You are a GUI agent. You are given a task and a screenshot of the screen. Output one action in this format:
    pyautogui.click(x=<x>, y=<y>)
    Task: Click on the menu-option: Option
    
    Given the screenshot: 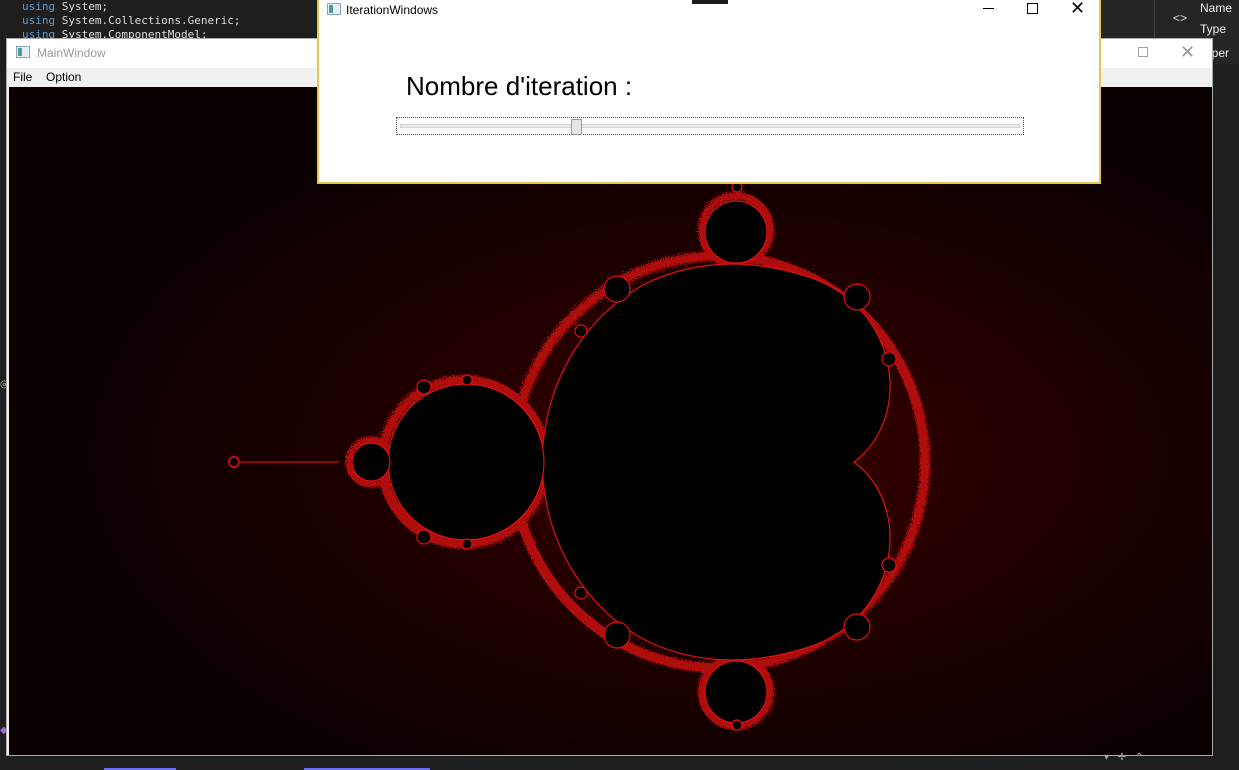 What is the action you would take?
    pyautogui.click(x=63, y=77)
    